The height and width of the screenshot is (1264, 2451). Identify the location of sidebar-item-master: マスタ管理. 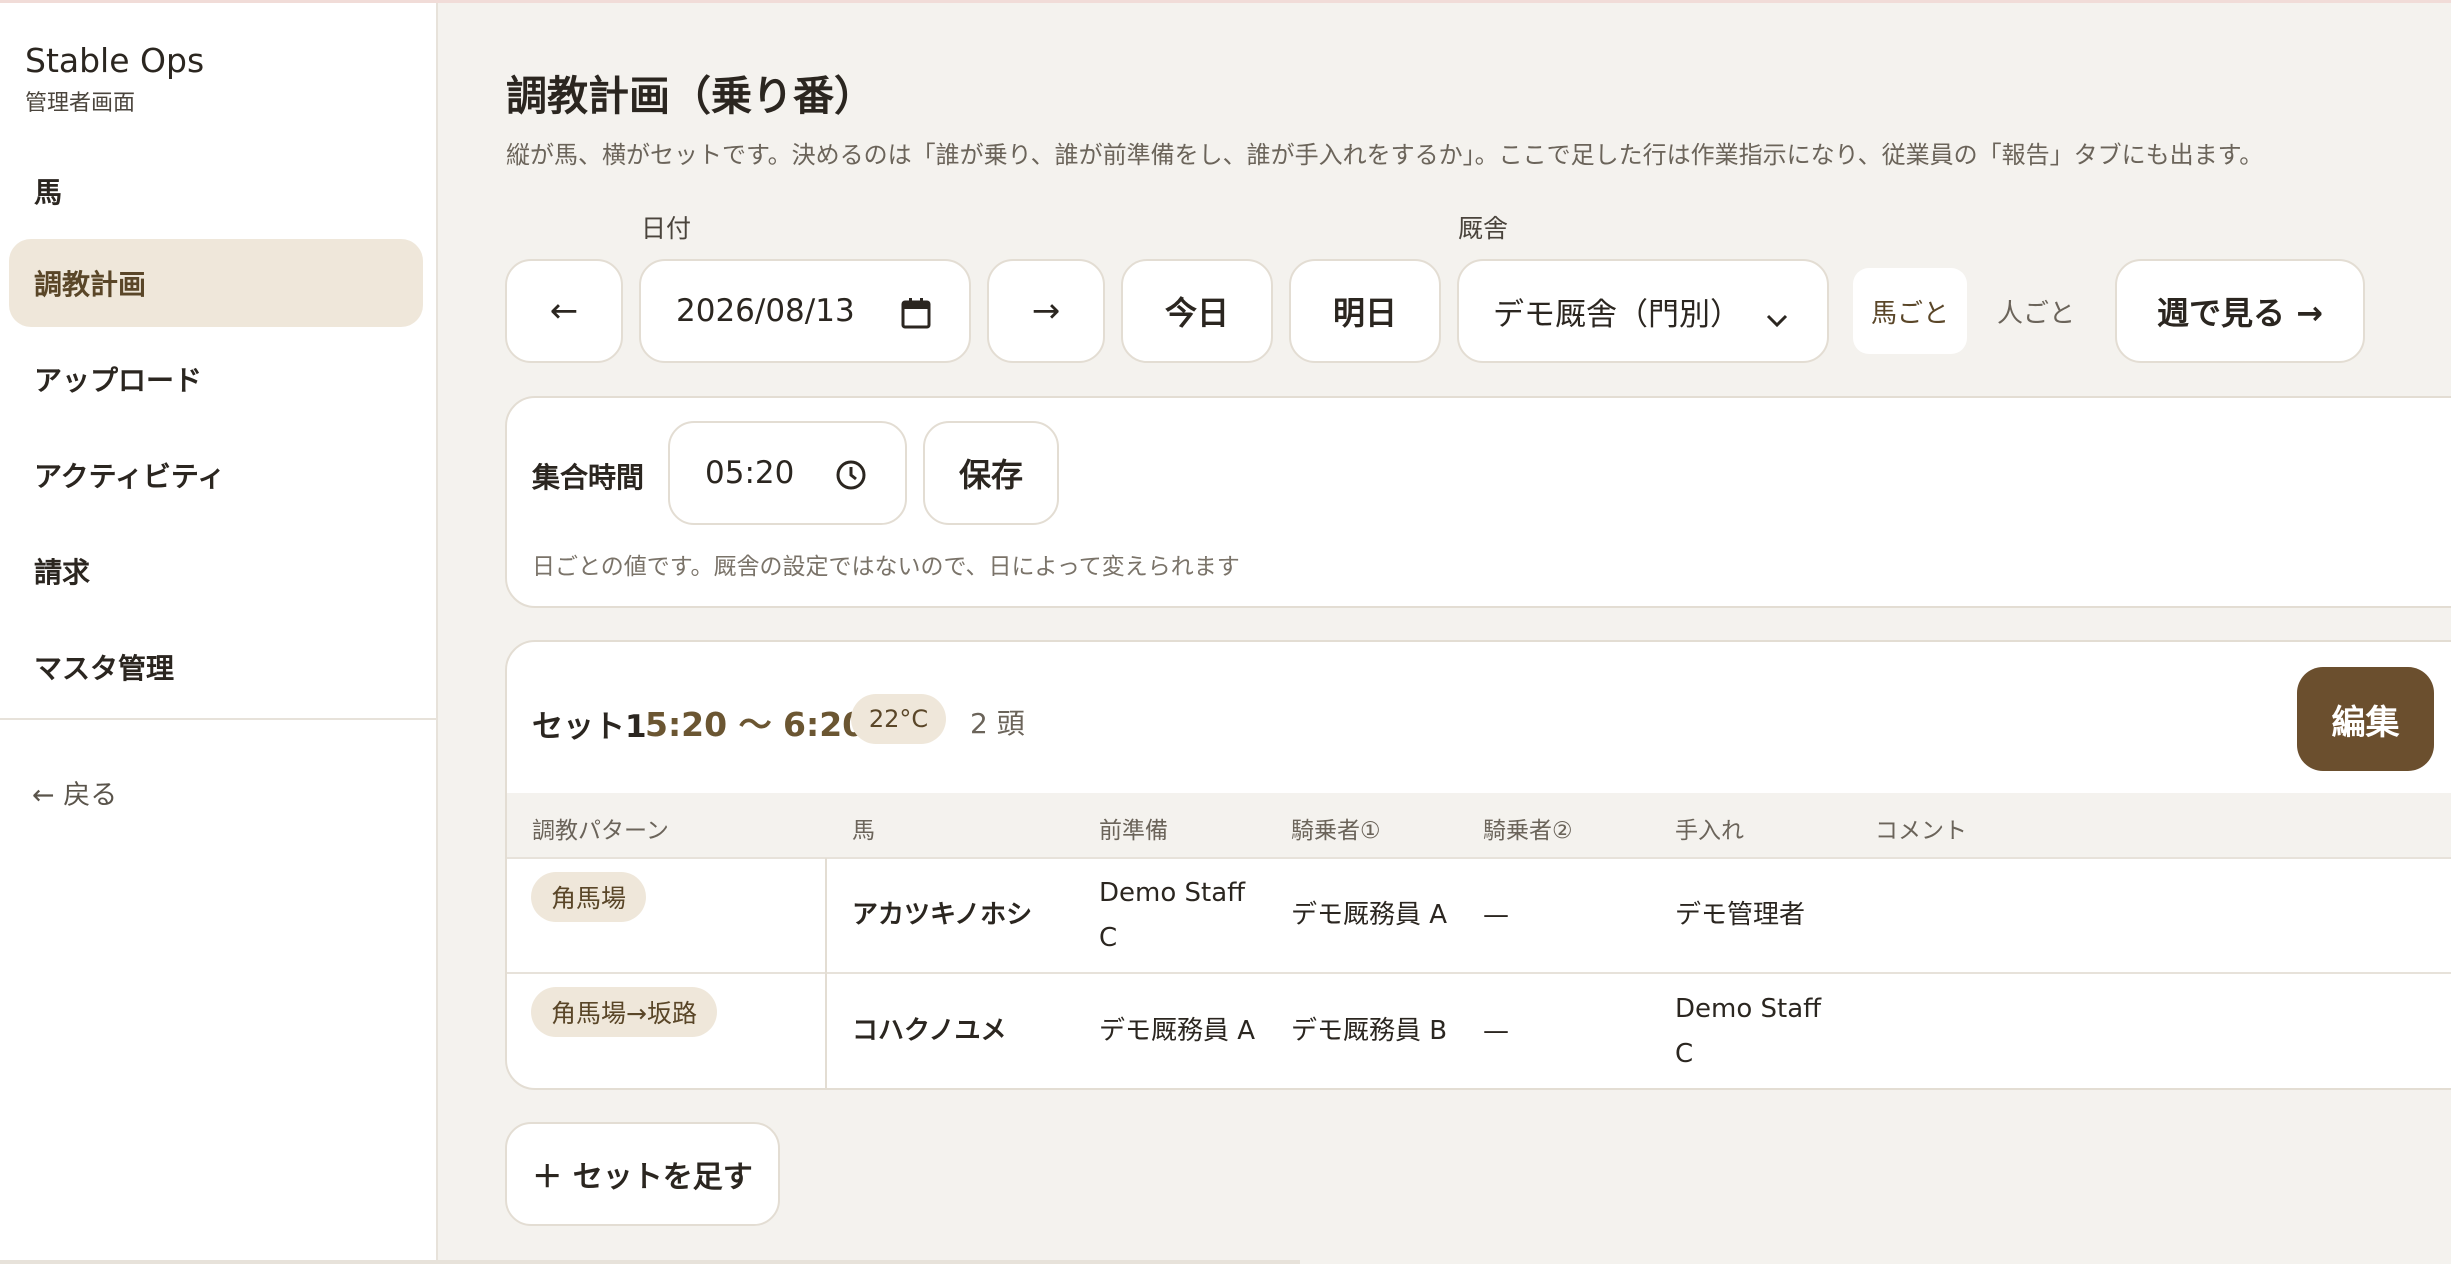
(216, 667).